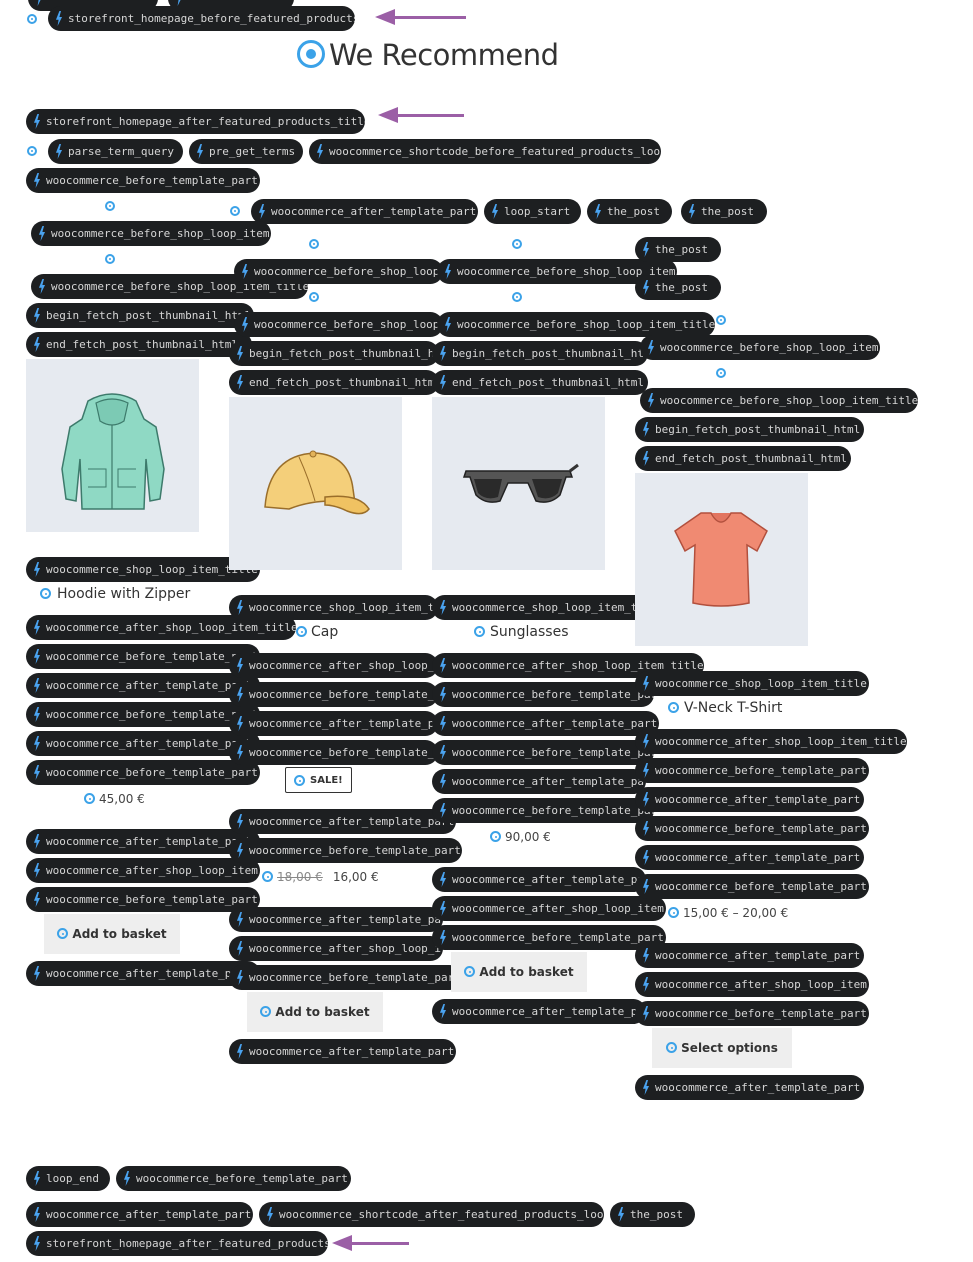  I want to click on product-name: V-Neck T-Shirt, so click(733, 708).